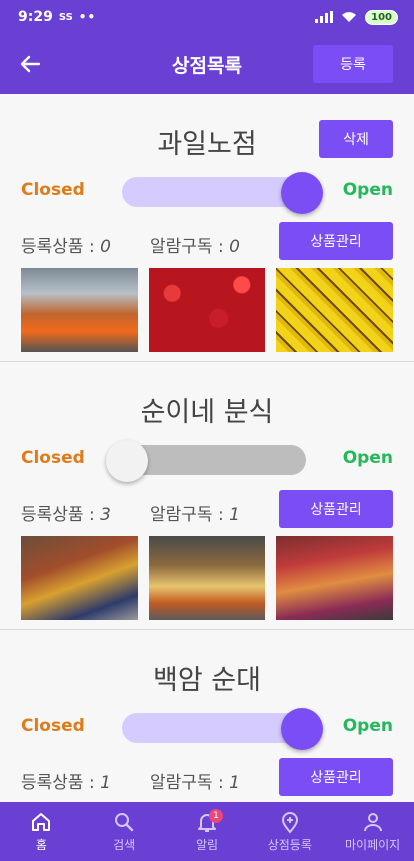  Describe the element at coordinates (335, 310) in the screenshot. I see `bananas-photo` at that location.